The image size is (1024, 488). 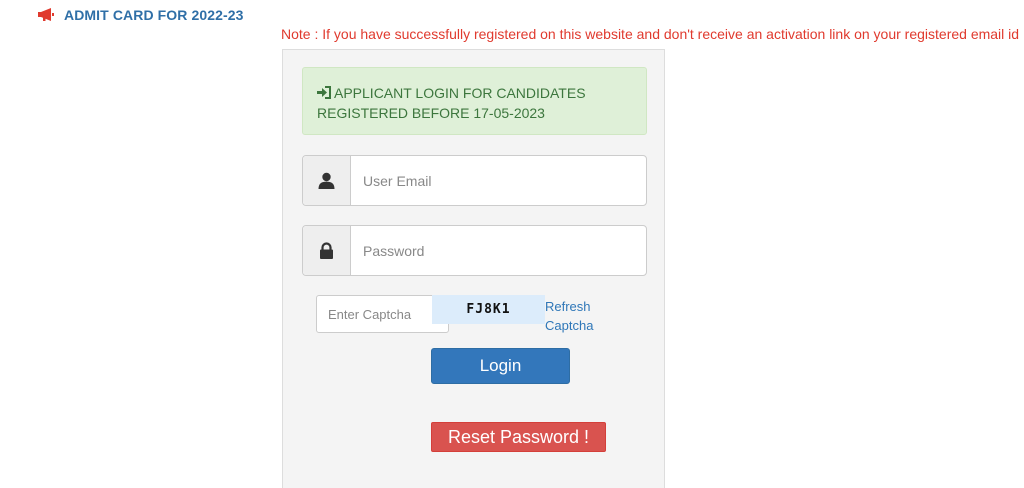 I want to click on email-input-group, so click(x=474, y=180).